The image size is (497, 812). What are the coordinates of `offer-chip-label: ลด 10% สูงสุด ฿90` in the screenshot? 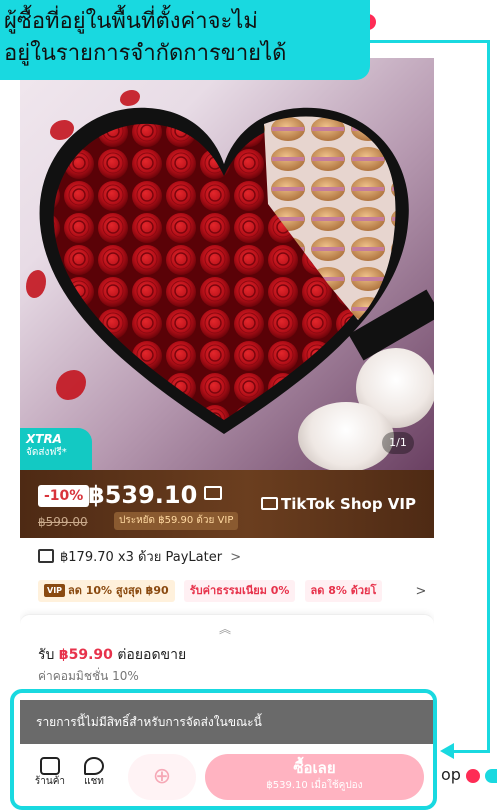 It's located at (118, 590).